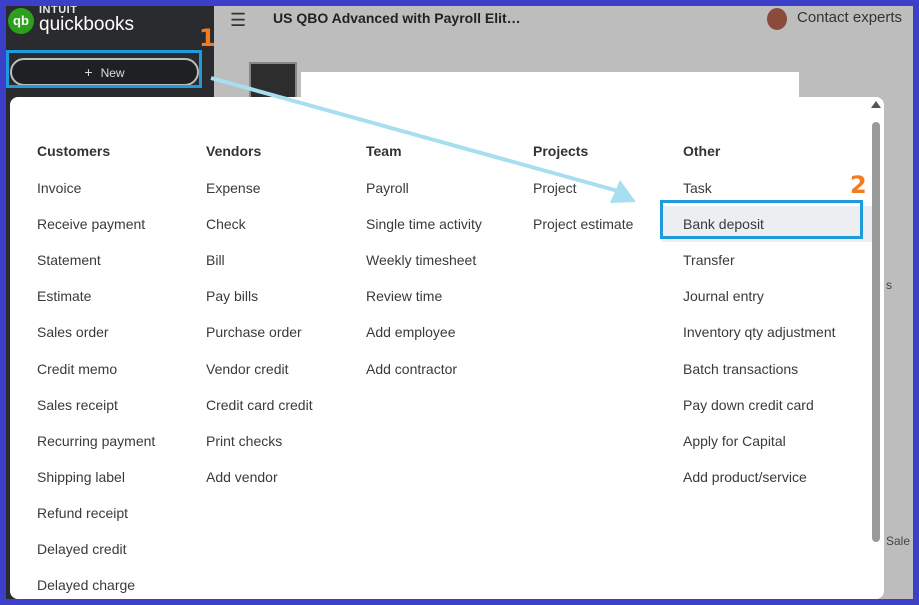  I want to click on menu-item-project: Project, so click(555, 188).